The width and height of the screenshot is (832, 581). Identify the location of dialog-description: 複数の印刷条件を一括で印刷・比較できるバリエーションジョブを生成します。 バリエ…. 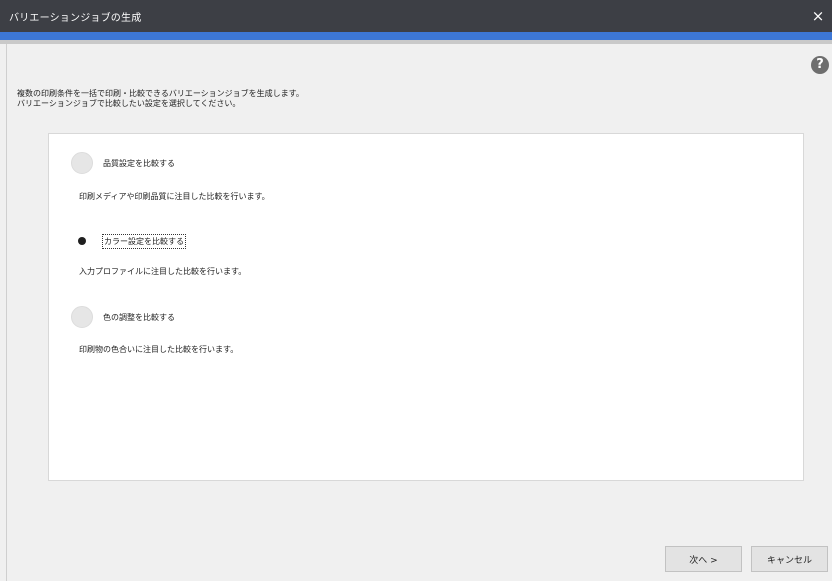
(160, 99).